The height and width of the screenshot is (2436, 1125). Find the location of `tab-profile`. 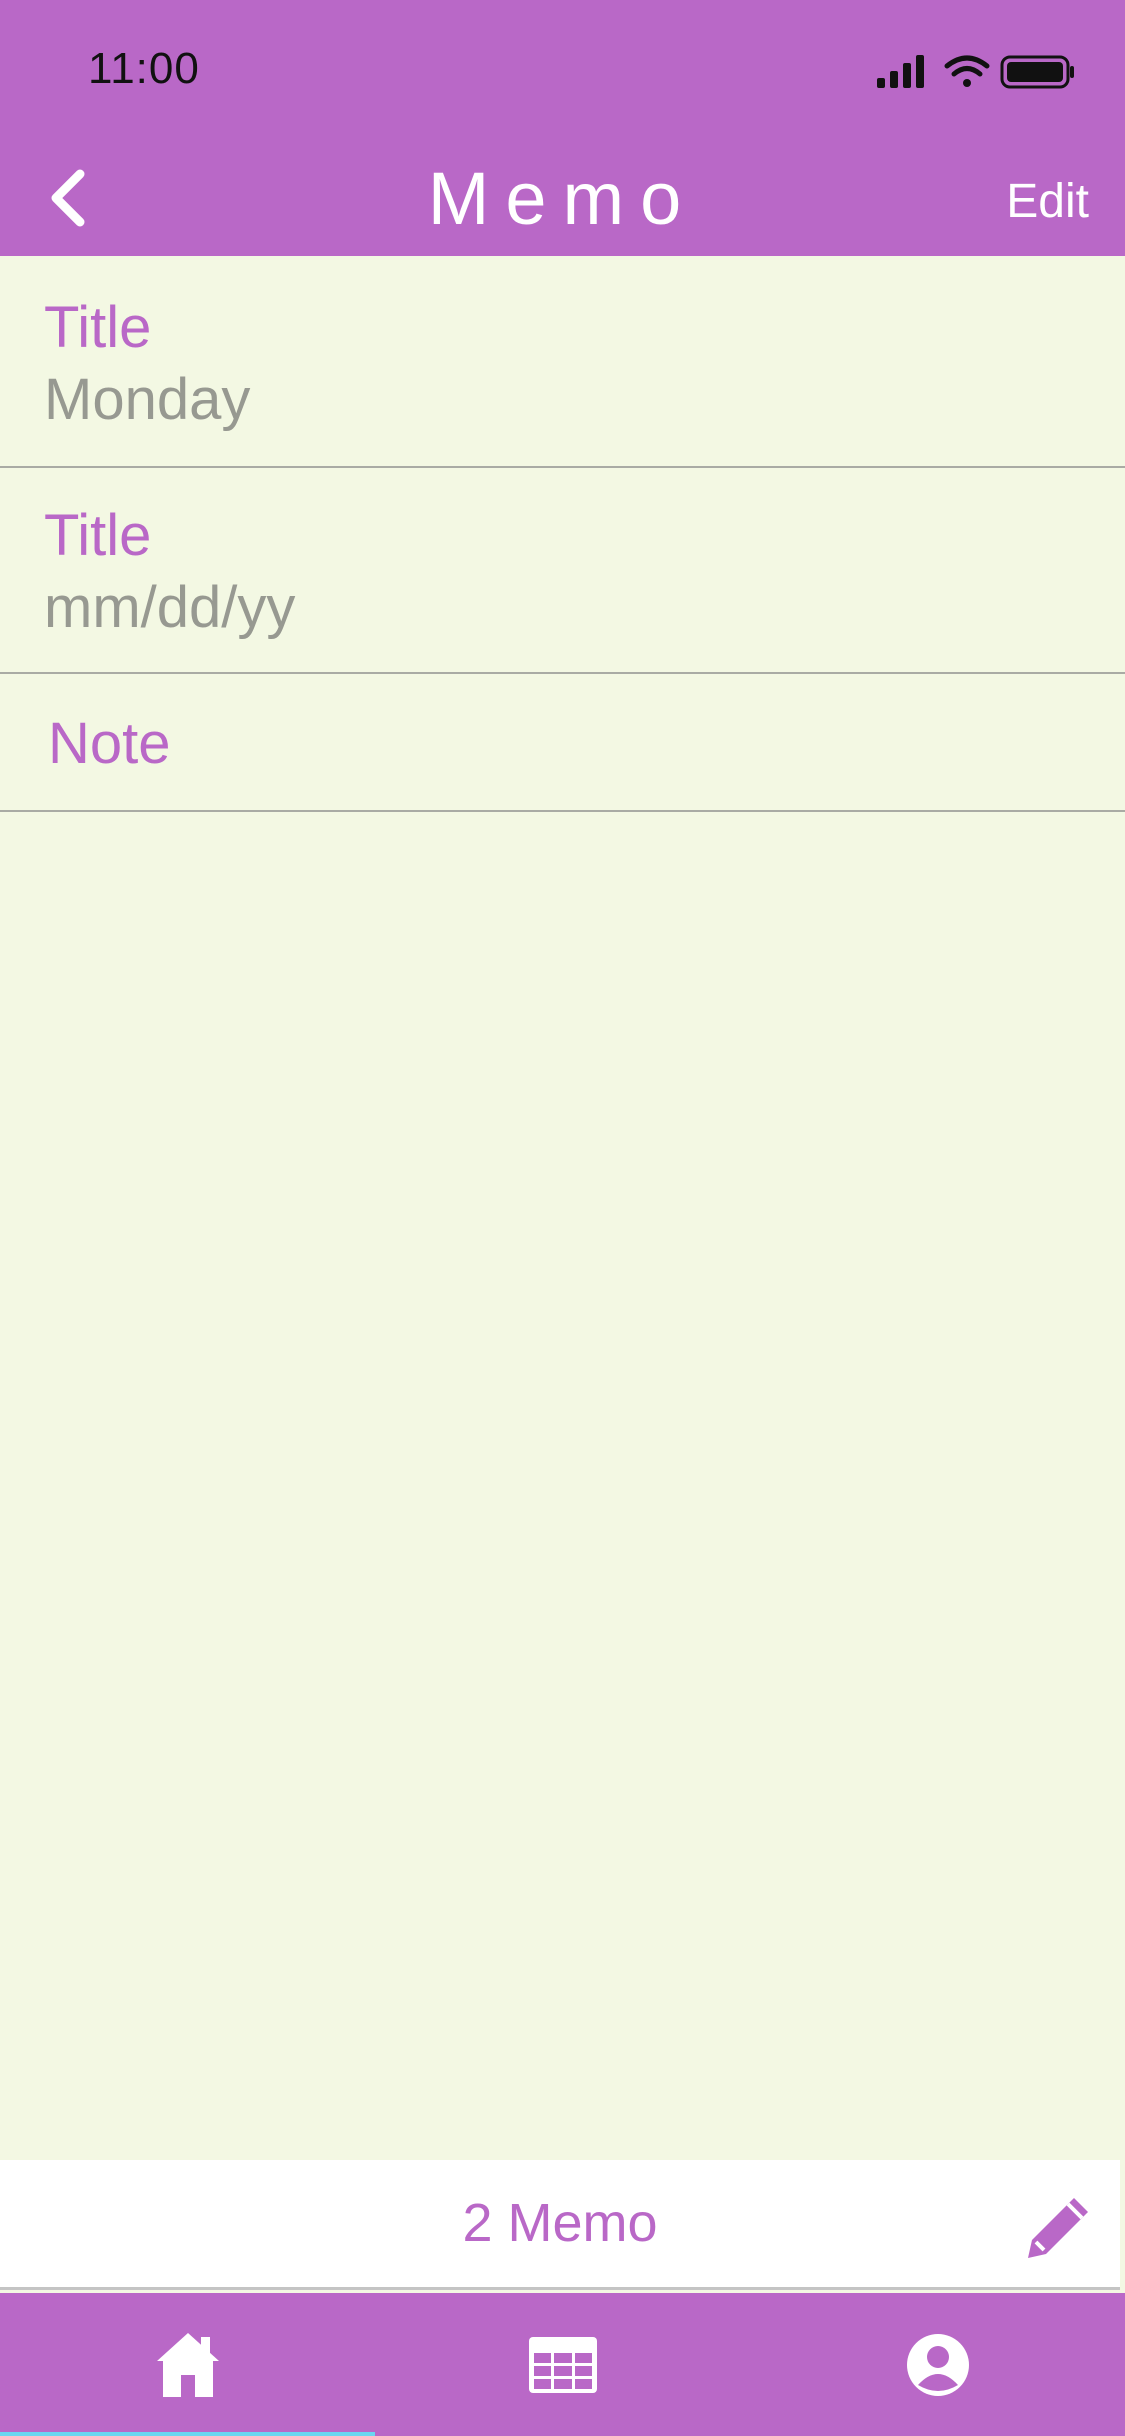

tab-profile is located at coordinates (937, 2364).